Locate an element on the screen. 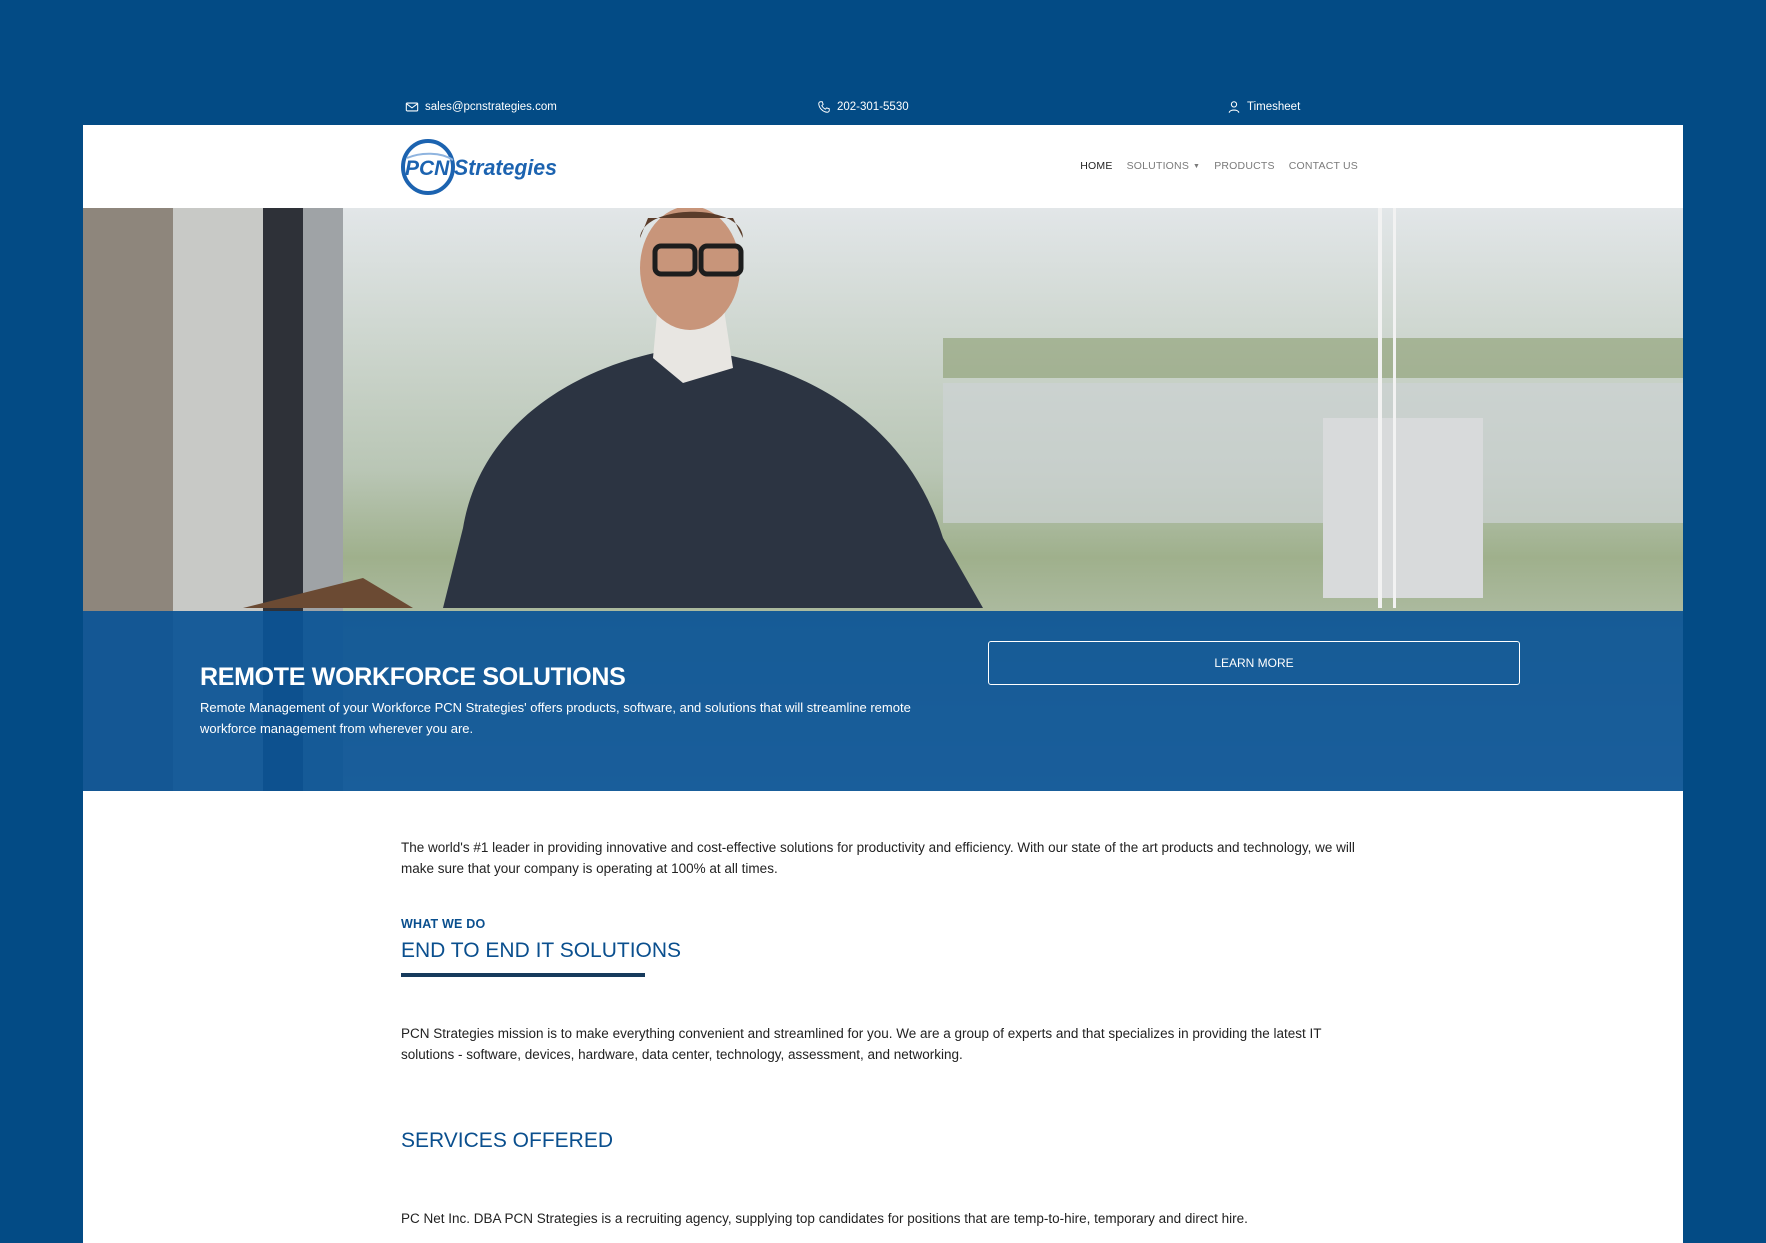  phone-link: 202-301-5530 is located at coordinates (863, 107).